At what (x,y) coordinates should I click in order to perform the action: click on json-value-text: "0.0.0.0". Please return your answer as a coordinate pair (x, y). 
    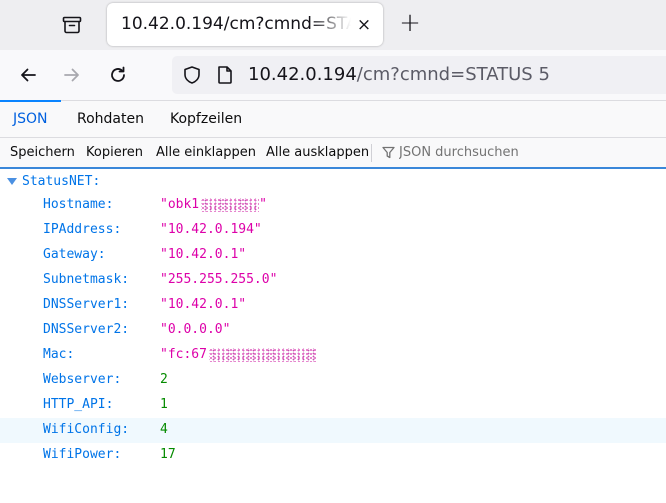
    Looking at the image, I should click on (195, 329).